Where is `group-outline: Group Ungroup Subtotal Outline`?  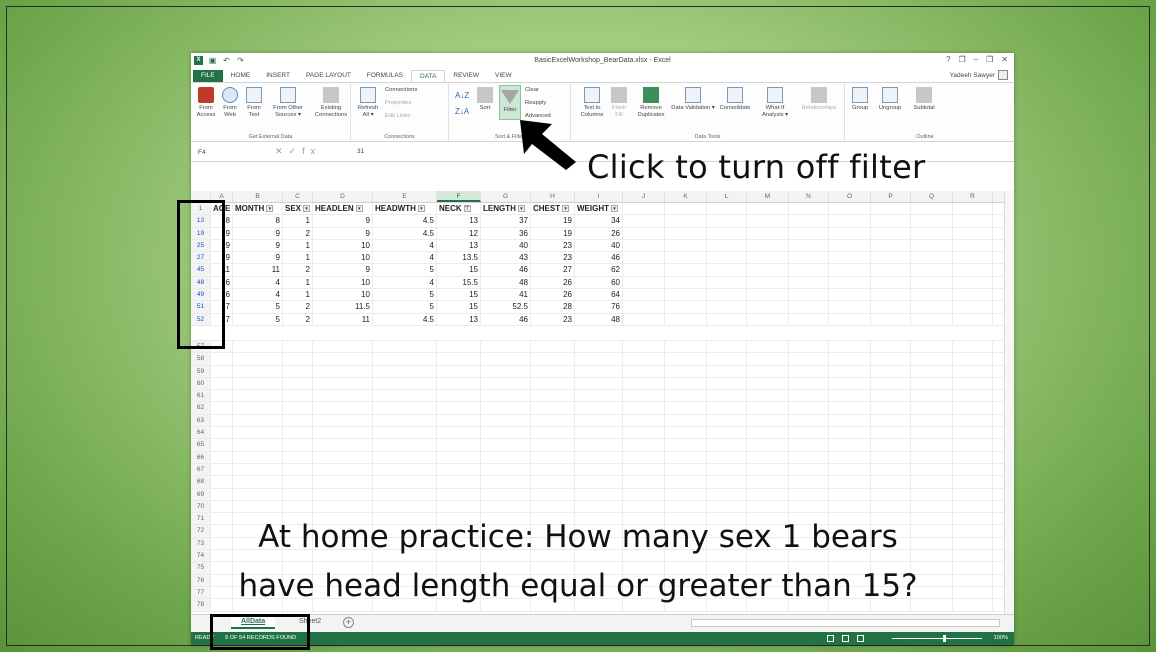
group-outline: Group Ungroup Subtotal Outline is located at coordinates (925, 112).